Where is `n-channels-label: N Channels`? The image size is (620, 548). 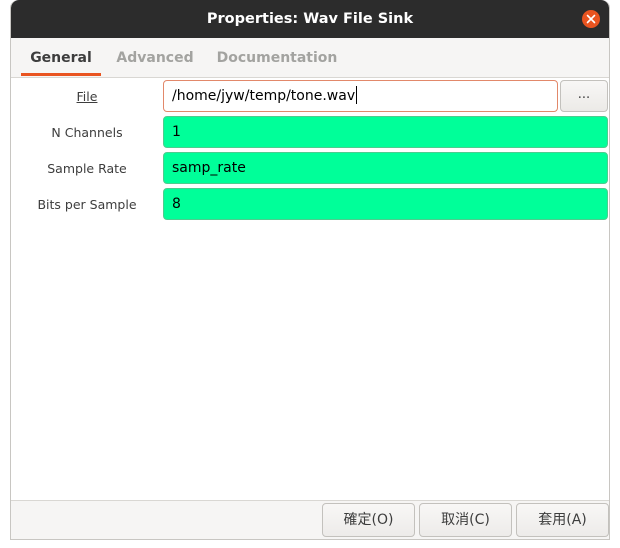
n-channels-label: N Channels is located at coordinates (87, 132).